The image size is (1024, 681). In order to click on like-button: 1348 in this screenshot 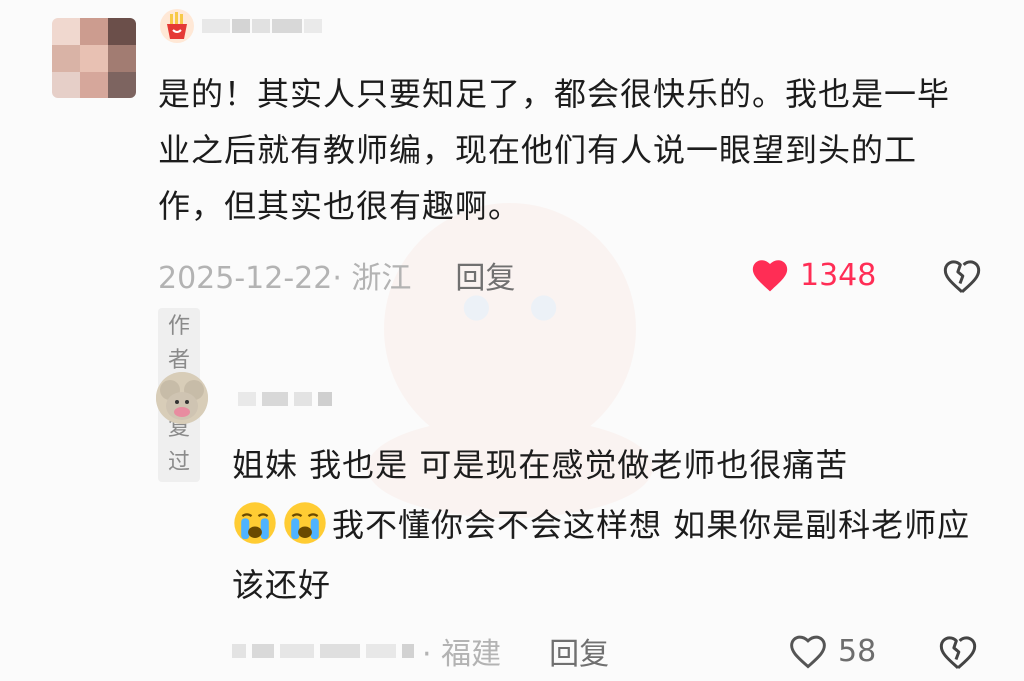, I will do `click(813, 275)`.